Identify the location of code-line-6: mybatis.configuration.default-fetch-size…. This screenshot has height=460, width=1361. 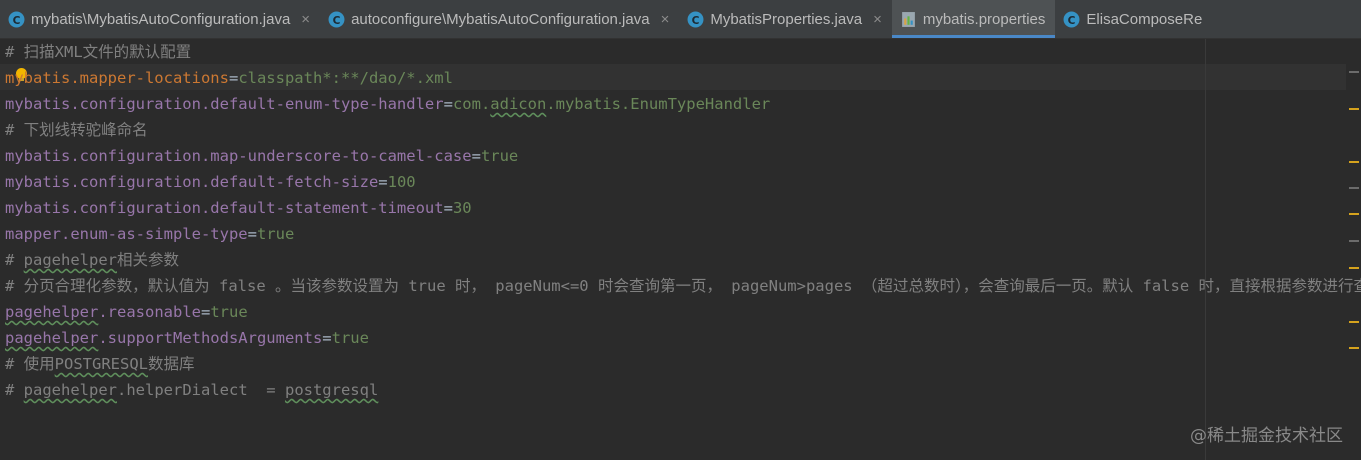
(210, 182).